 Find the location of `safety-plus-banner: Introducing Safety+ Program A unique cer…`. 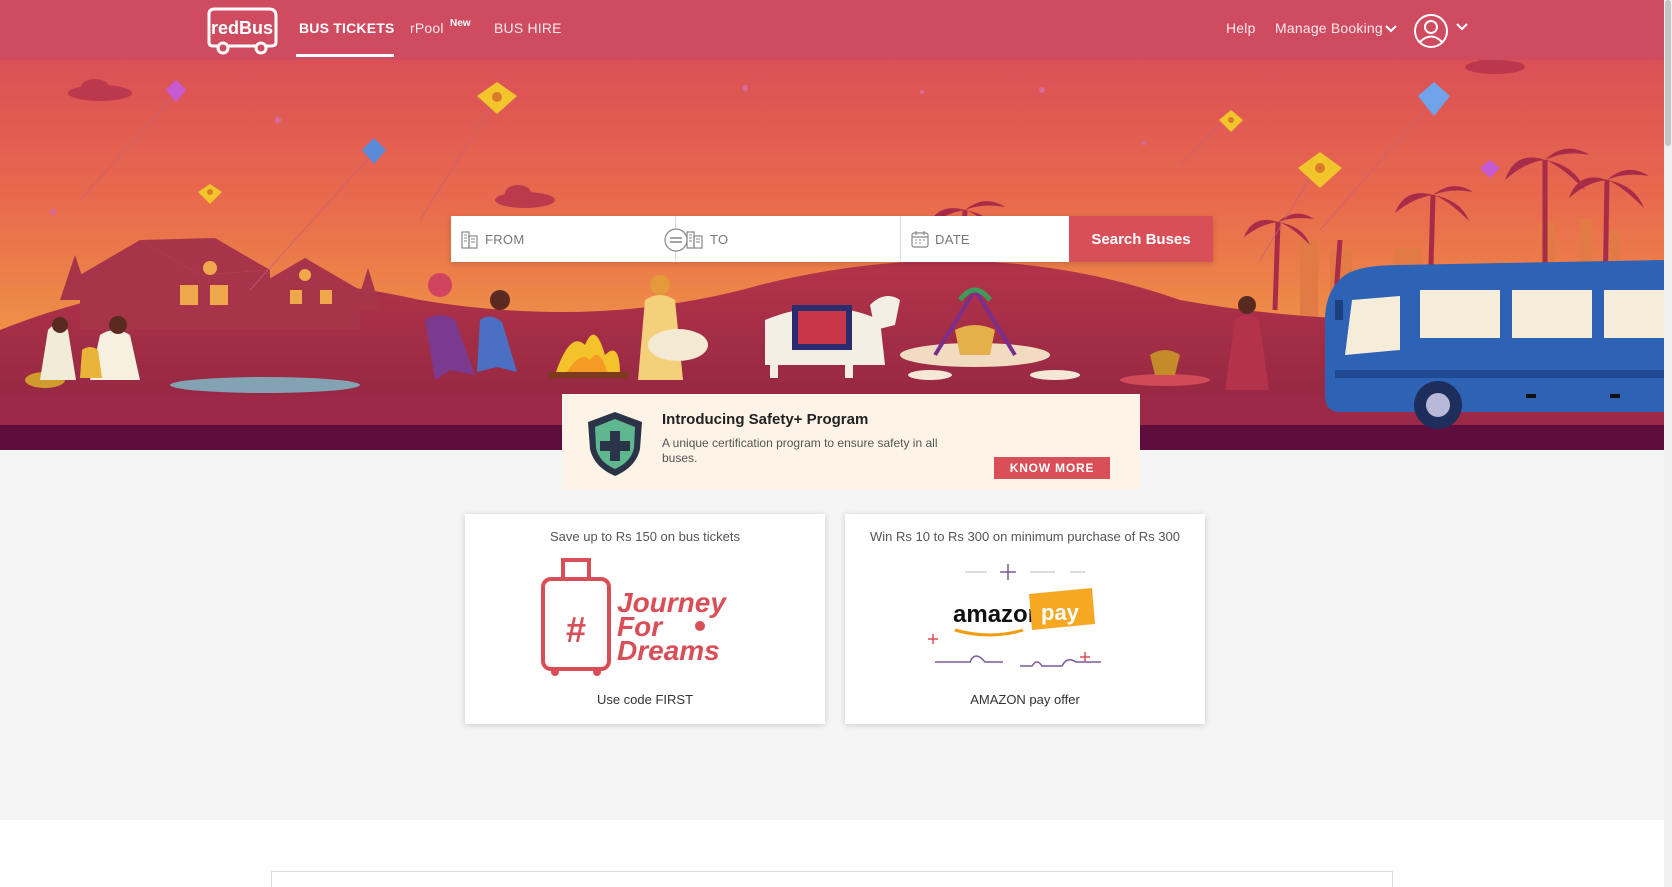

safety-plus-banner: Introducing Safety+ Program A unique cer… is located at coordinates (851, 442).